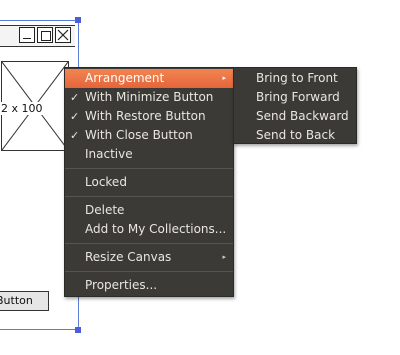  I want to click on submenu-item-bring-forward: Bring Forward, so click(295, 97).